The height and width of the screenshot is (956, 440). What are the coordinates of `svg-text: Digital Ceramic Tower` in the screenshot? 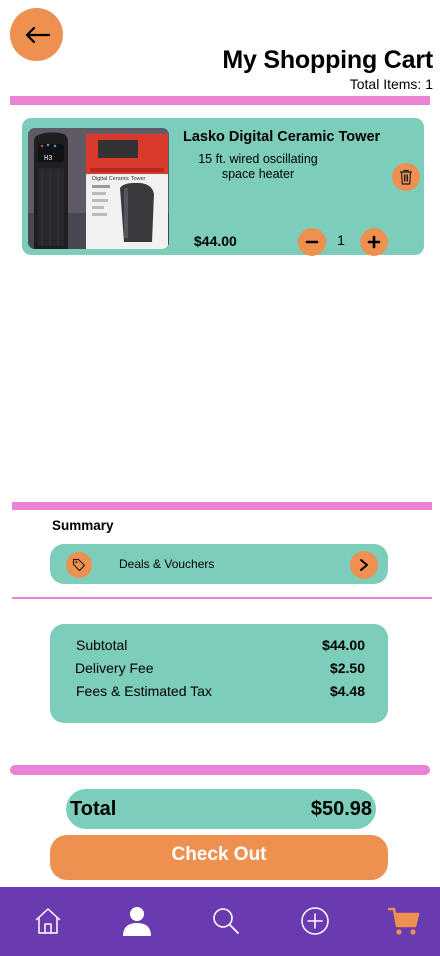 It's located at (119, 179).